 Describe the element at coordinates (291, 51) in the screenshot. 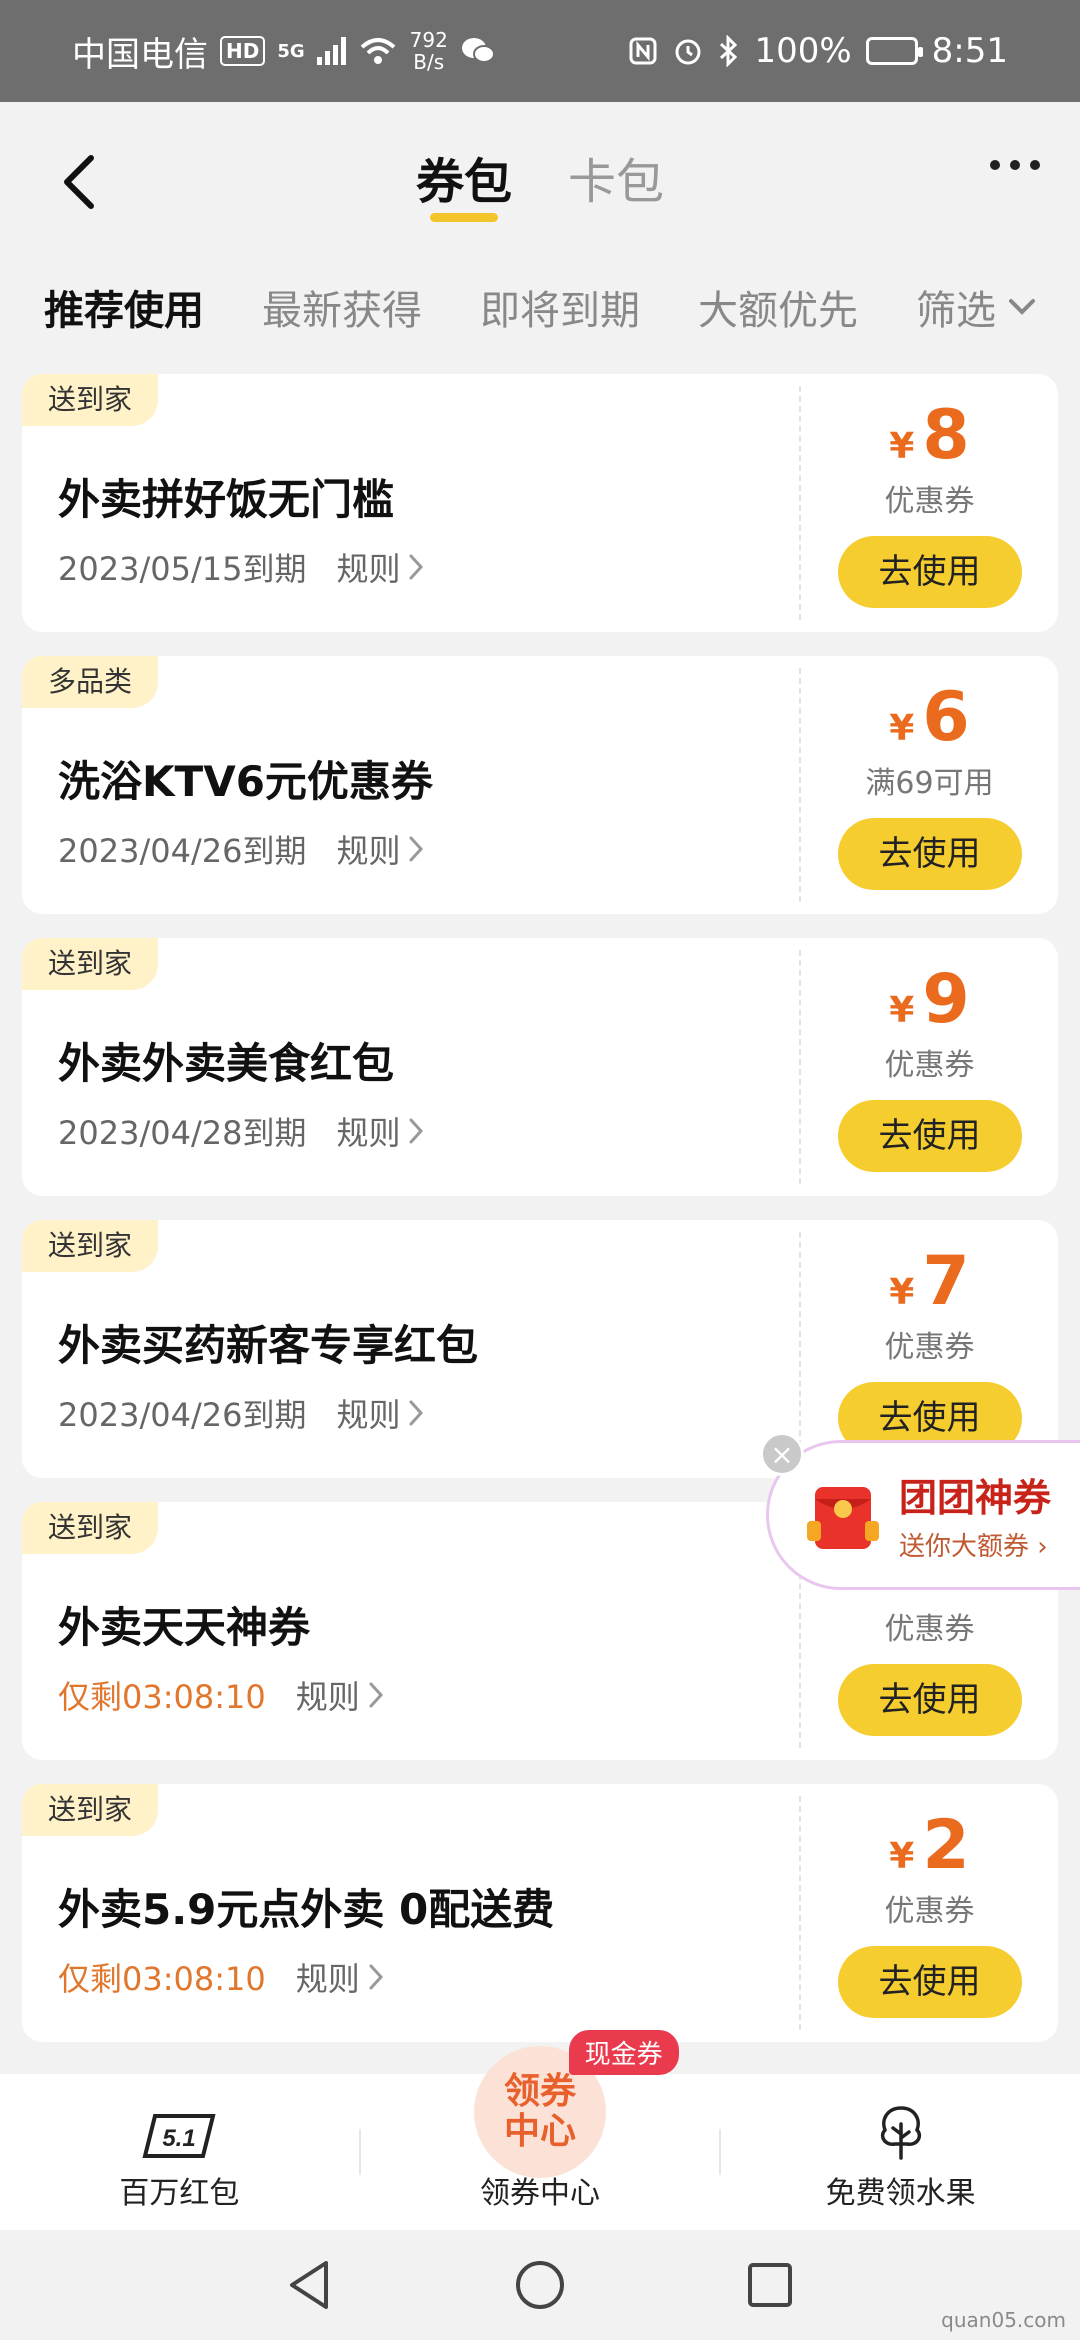

I see `network-type: 5G` at that location.